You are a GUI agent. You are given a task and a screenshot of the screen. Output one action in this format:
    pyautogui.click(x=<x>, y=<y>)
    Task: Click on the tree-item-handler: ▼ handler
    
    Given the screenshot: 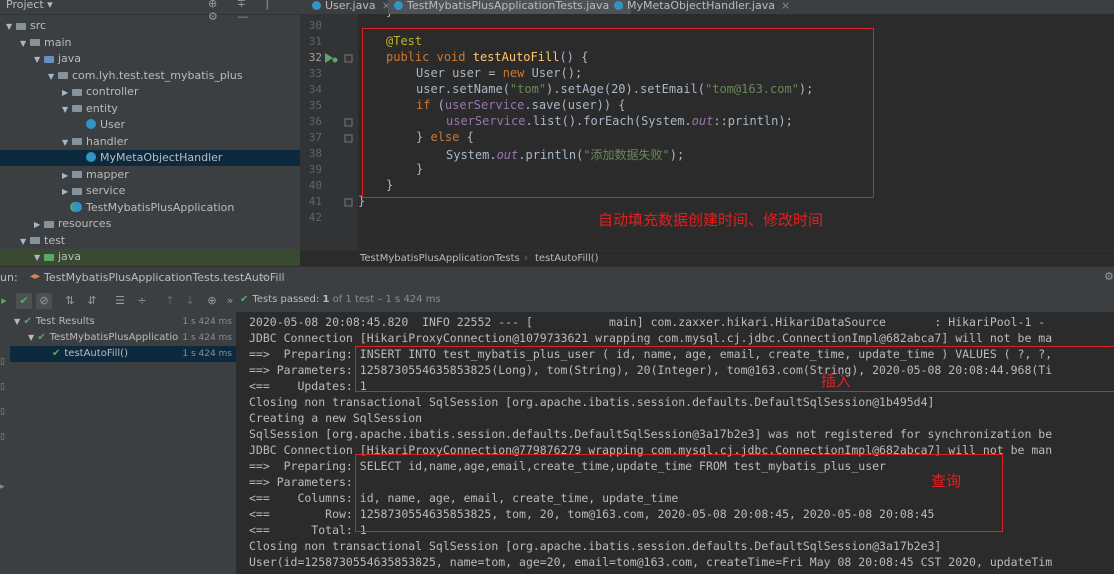 What is the action you would take?
    pyautogui.click(x=150, y=142)
    